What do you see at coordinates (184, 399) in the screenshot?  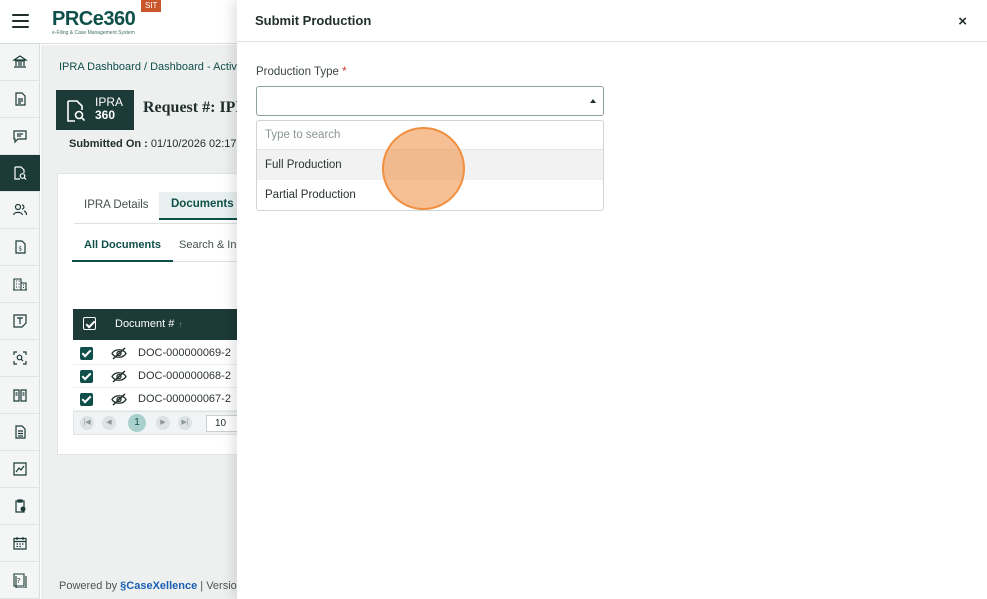 I see `document-number: DOC-000000067-2` at bounding box center [184, 399].